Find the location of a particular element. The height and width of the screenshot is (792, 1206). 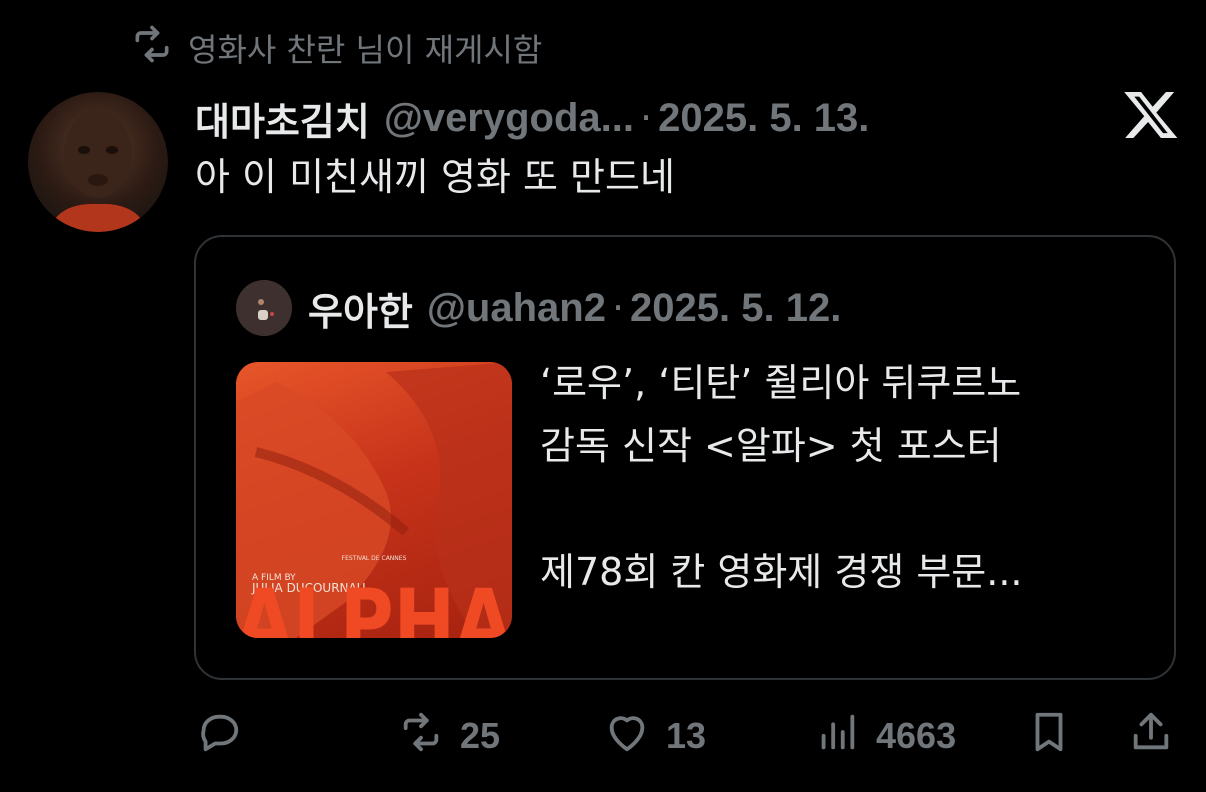

share-button is located at coordinates (1151, 736).